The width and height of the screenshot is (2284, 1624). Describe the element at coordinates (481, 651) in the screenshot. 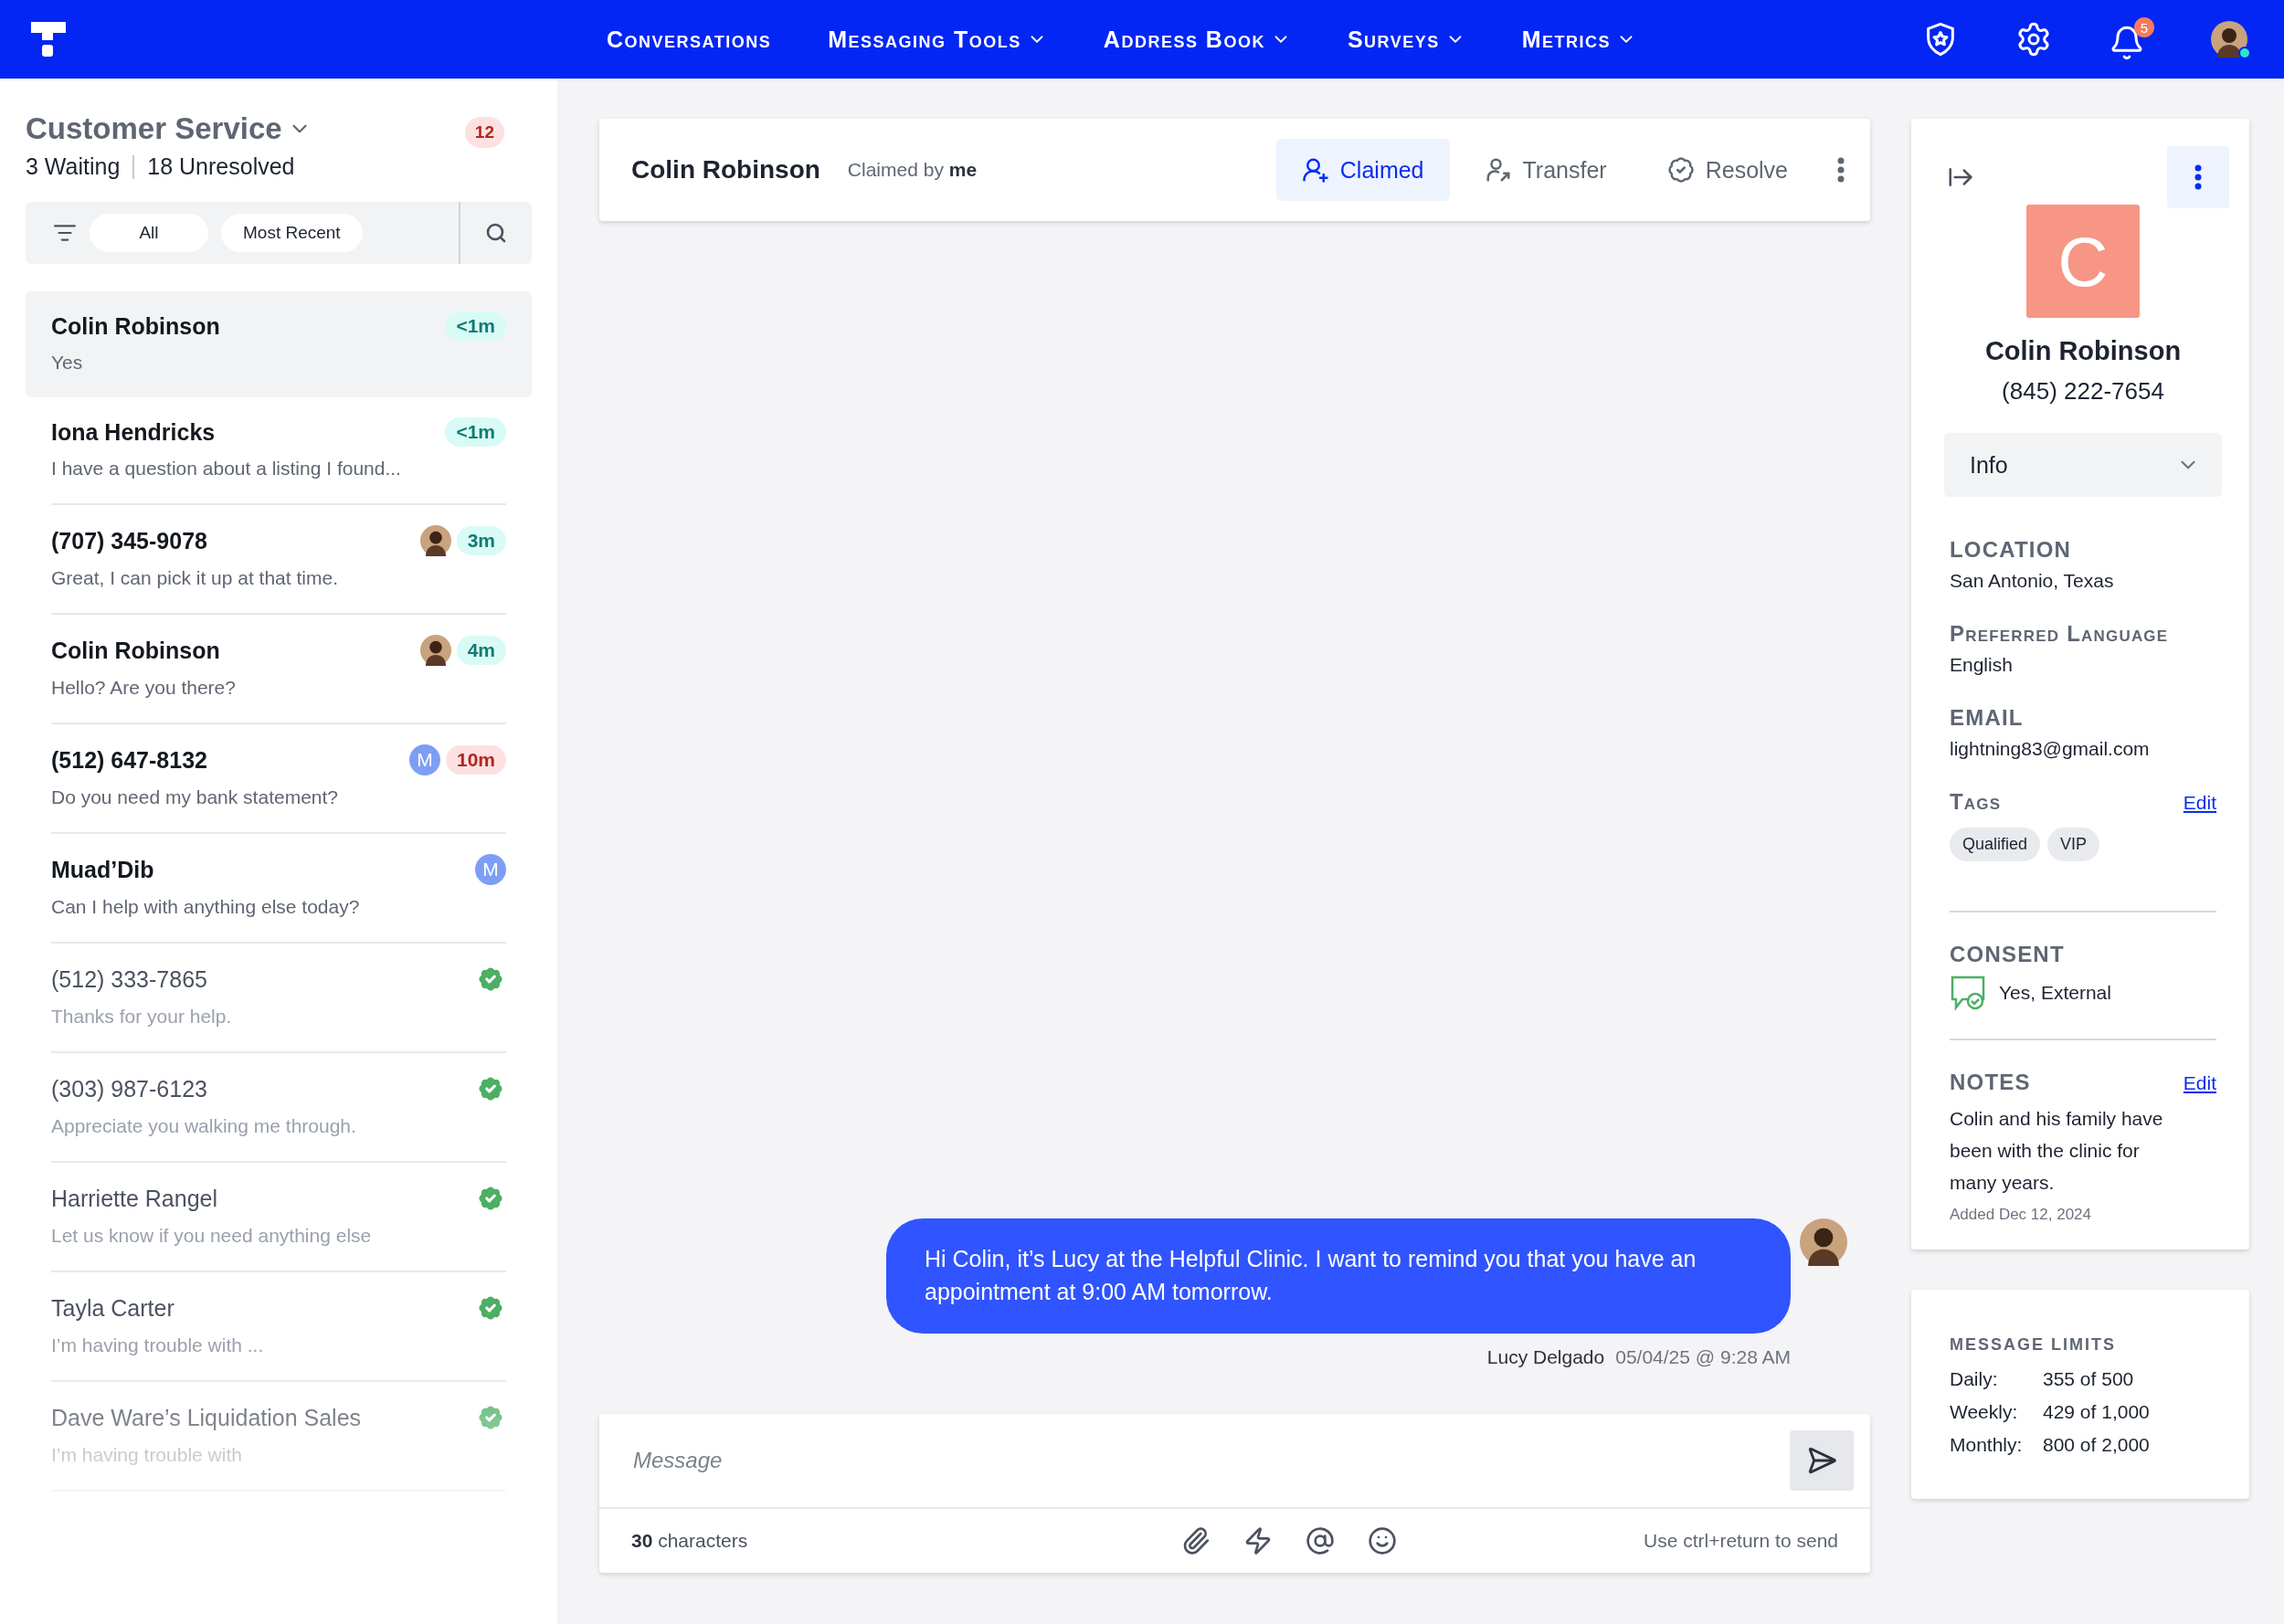

I see `wait-time-badge: 4m` at that location.